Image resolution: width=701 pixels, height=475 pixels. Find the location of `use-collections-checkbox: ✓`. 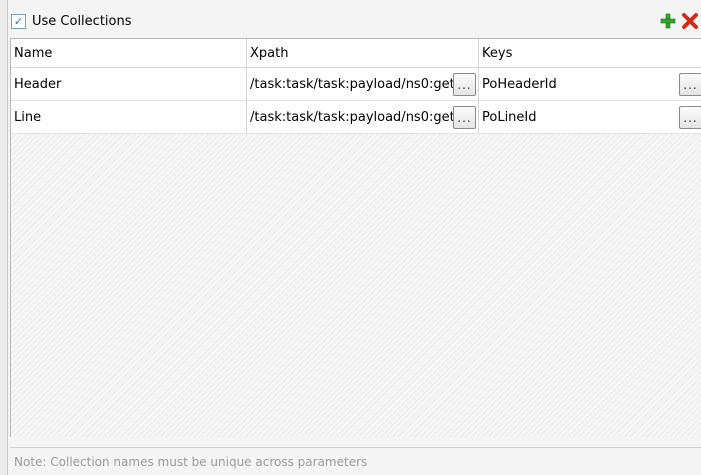

use-collections-checkbox: ✓ is located at coordinates (18, 21).